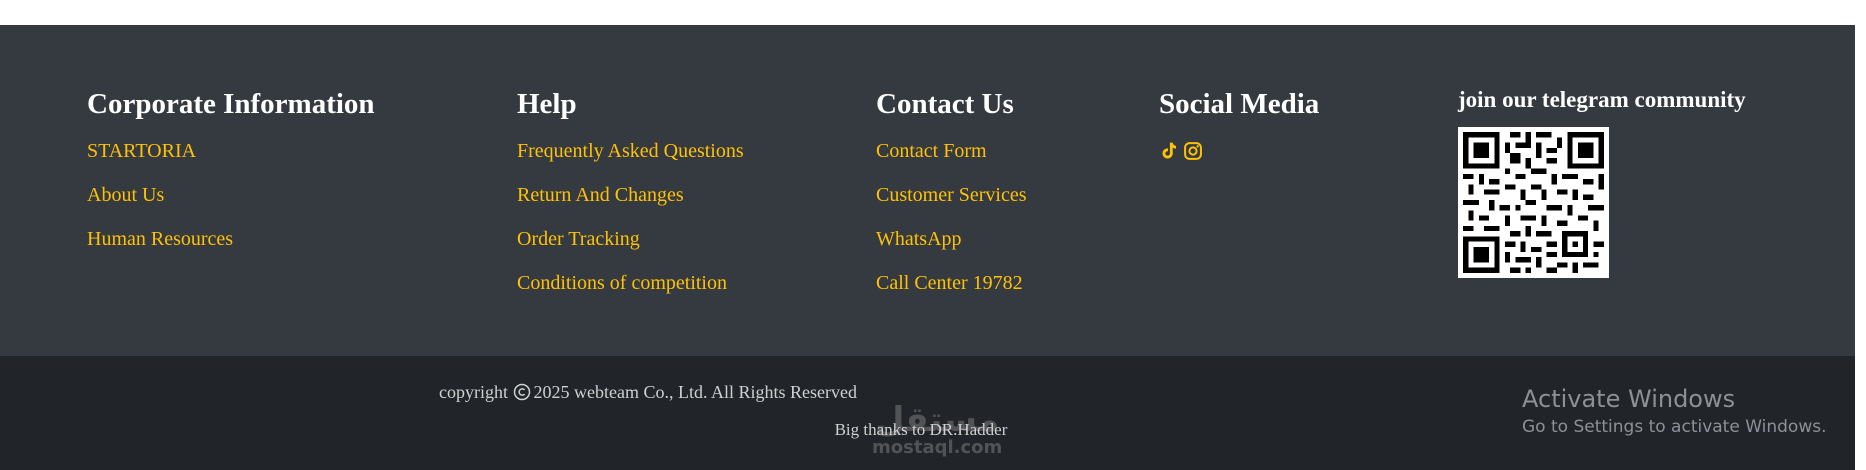  What do you see at coordinates (474, 392) in the screenshot?
I see `copyright-label: copyright` at bounding box center [474, 392].